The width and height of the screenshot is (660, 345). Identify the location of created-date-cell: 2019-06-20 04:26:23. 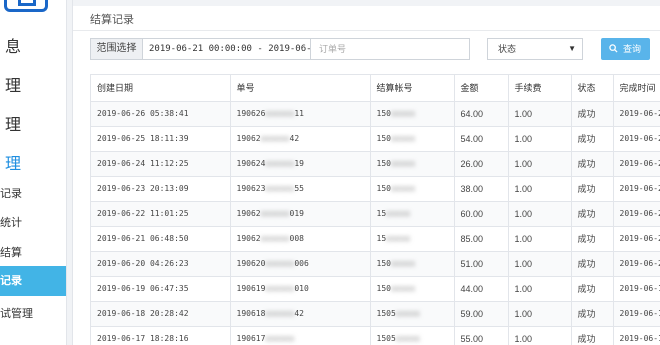
(161, 264).